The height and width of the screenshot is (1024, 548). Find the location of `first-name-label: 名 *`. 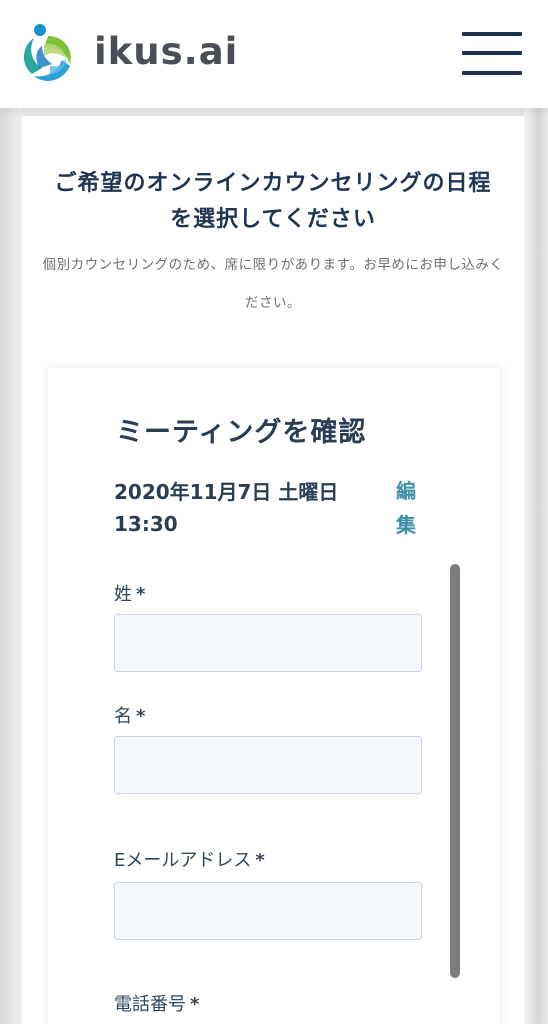

first-name-label: 名 * is located at coordinates (129, 715).